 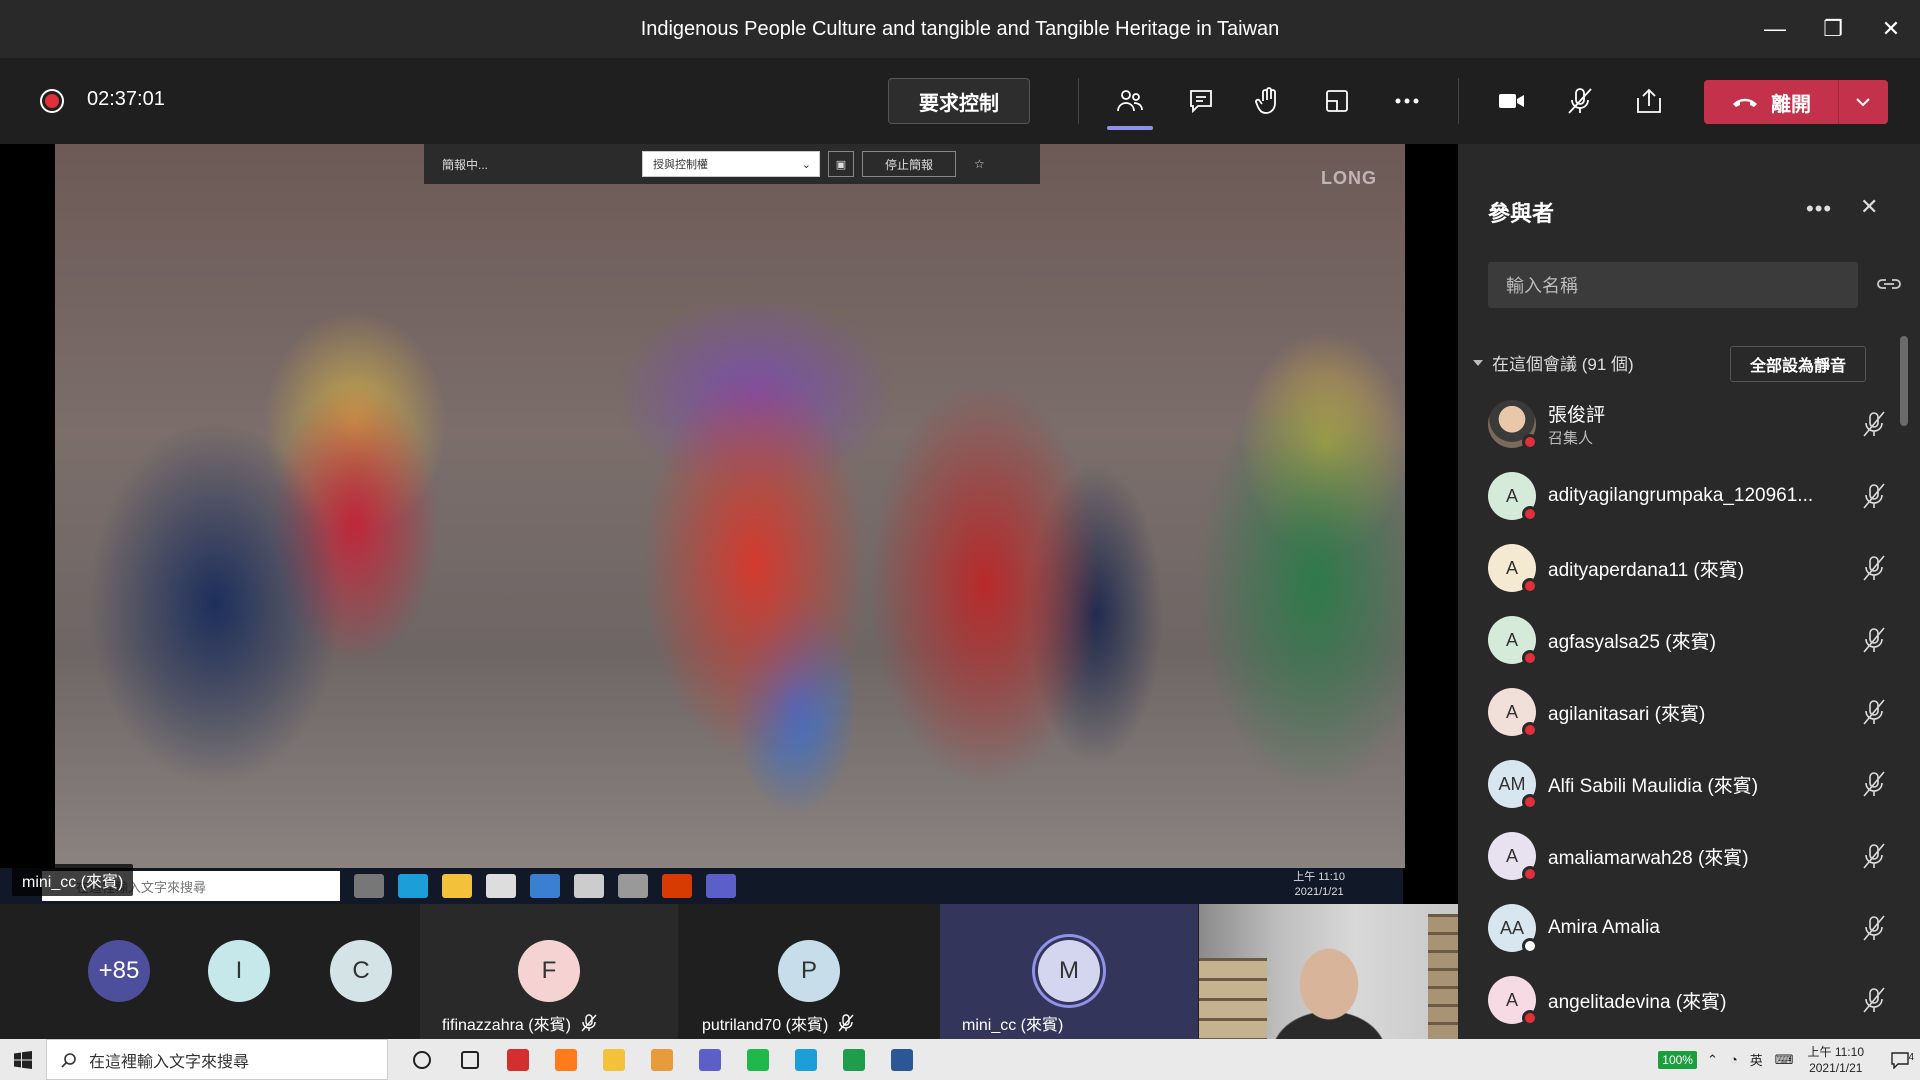 I want to click on sheets-icon, so click(x=854, y=1059).